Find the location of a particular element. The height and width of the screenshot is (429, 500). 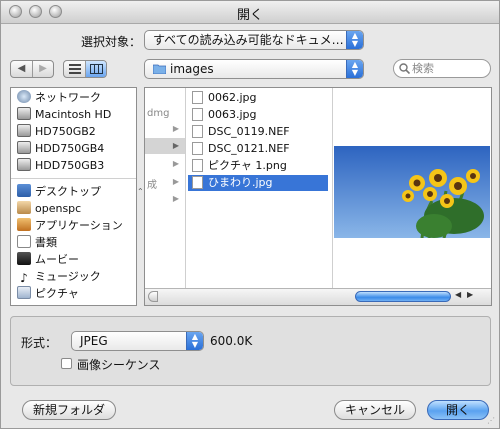

file-row: 0063.jpg is located at coordinates (258, 115).